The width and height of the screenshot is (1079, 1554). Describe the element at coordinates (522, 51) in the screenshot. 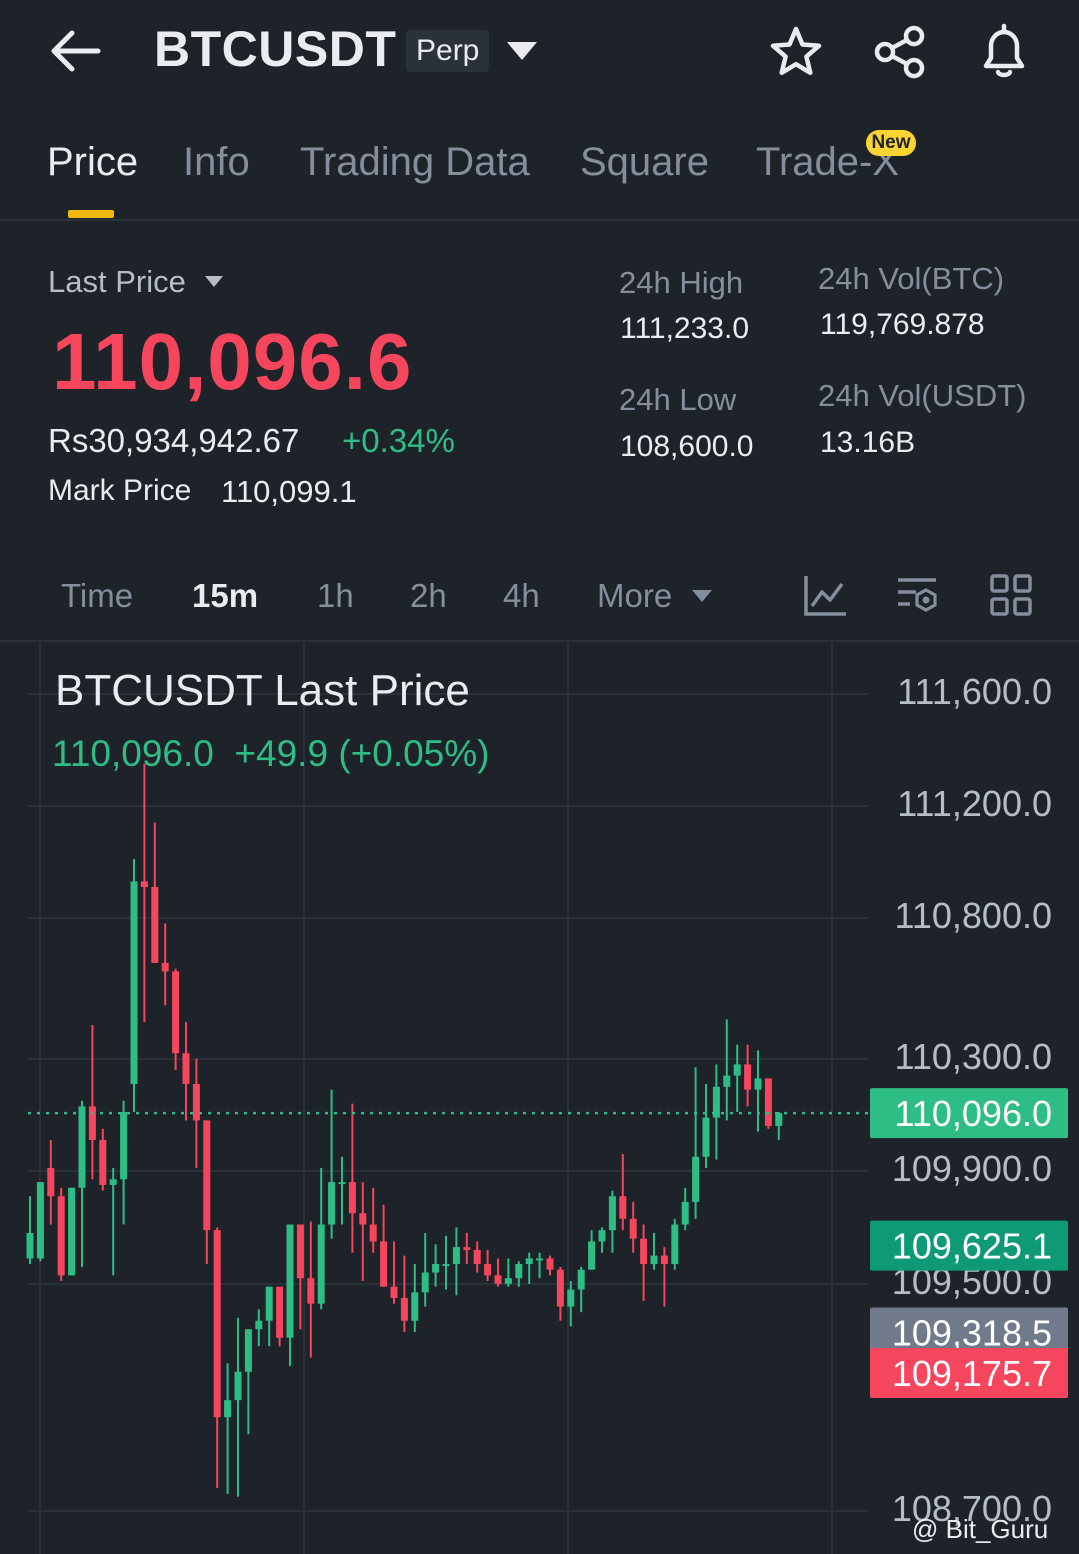

I see `dropdown-caret-icon` at that location.